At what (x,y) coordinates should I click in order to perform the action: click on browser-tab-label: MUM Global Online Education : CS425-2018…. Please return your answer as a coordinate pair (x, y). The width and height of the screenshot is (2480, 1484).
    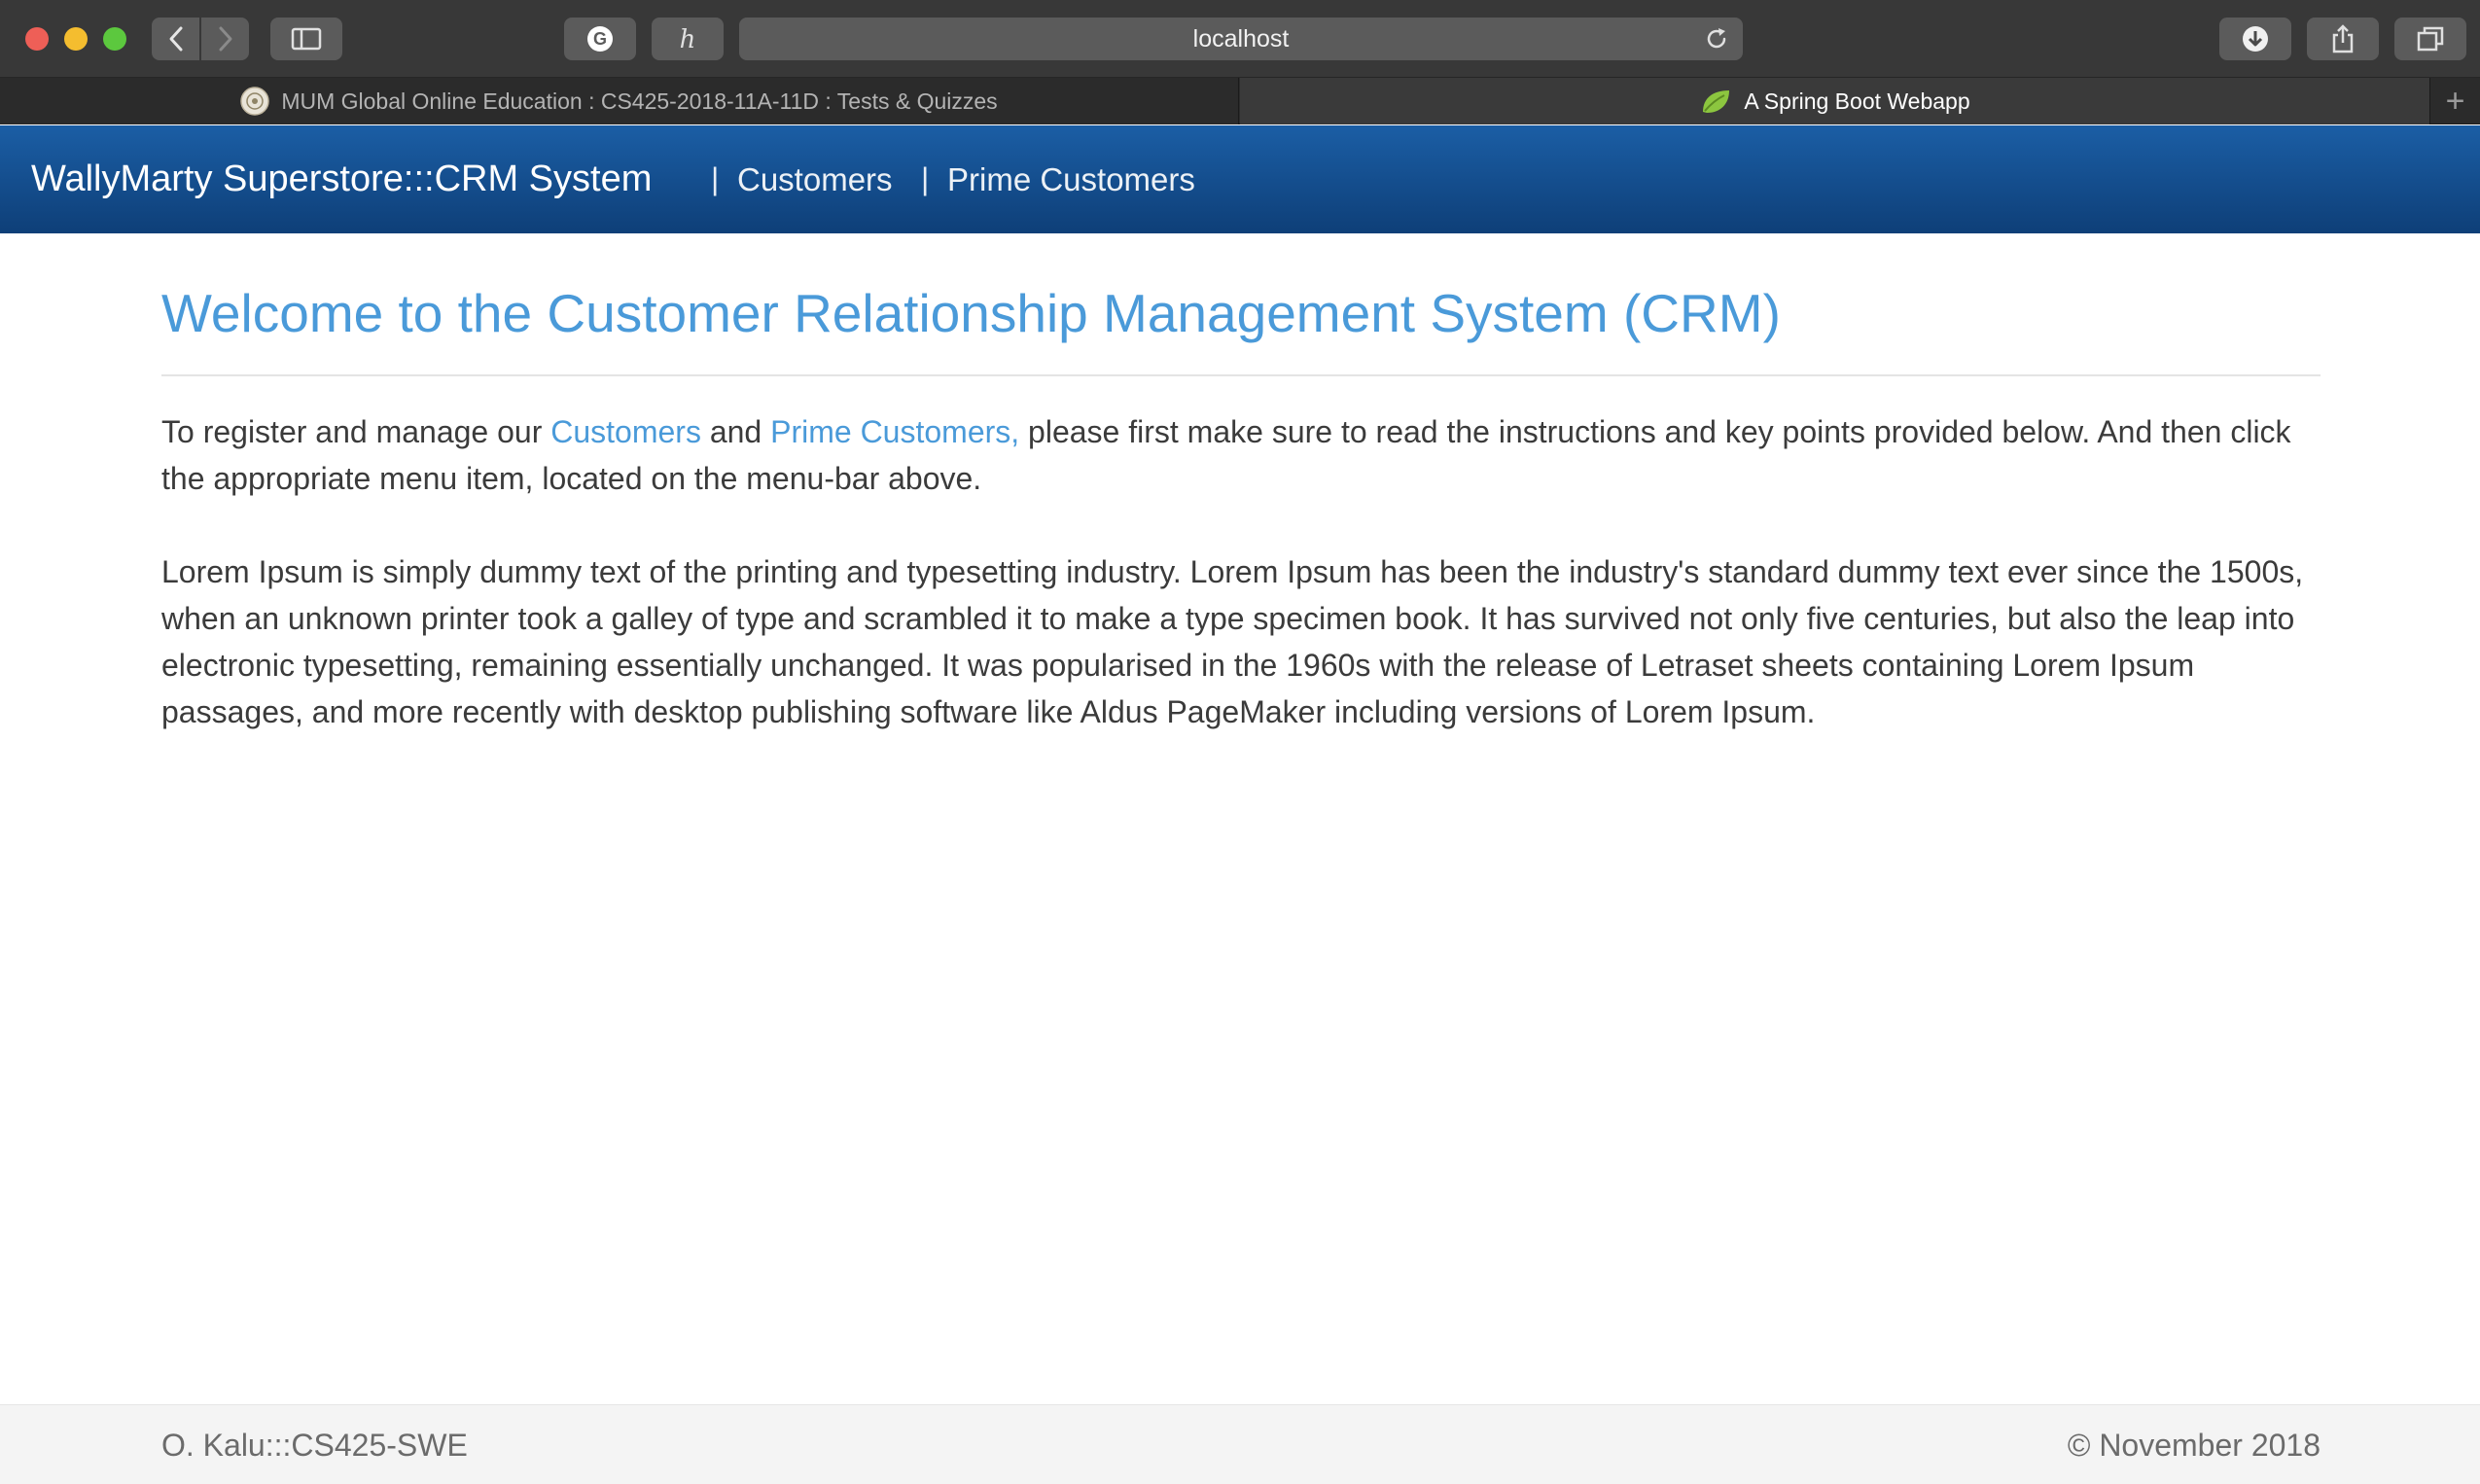
    Looking at the image, I should click on (639, 101).